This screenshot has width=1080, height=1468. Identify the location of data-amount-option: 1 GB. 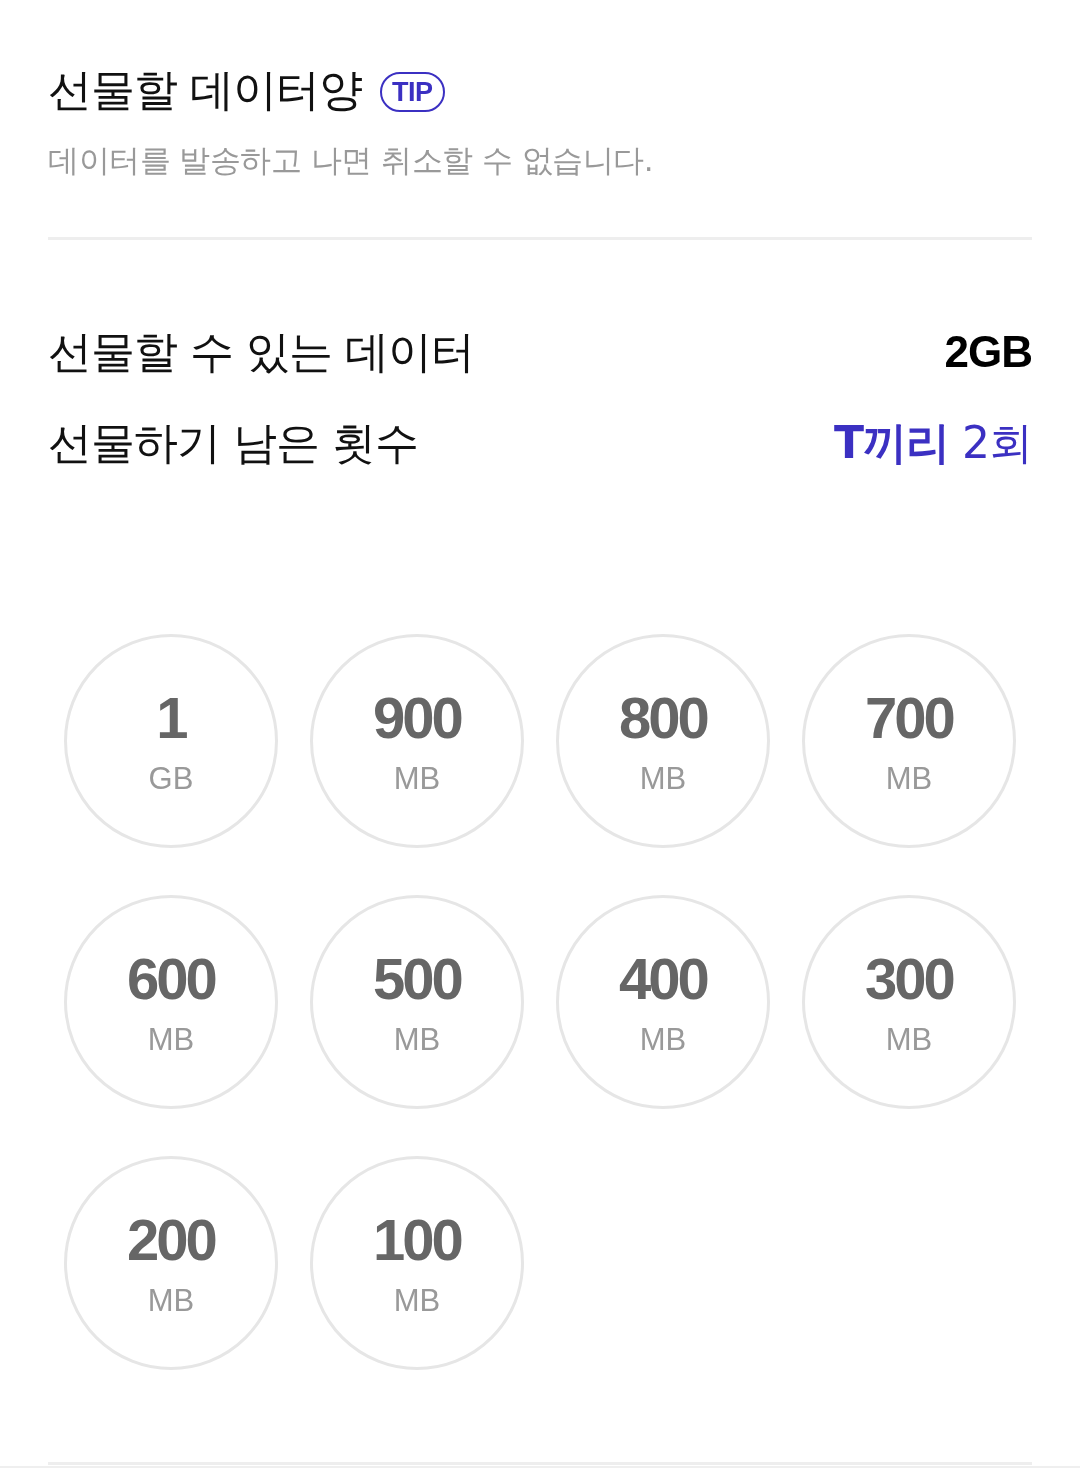
(171, 741).